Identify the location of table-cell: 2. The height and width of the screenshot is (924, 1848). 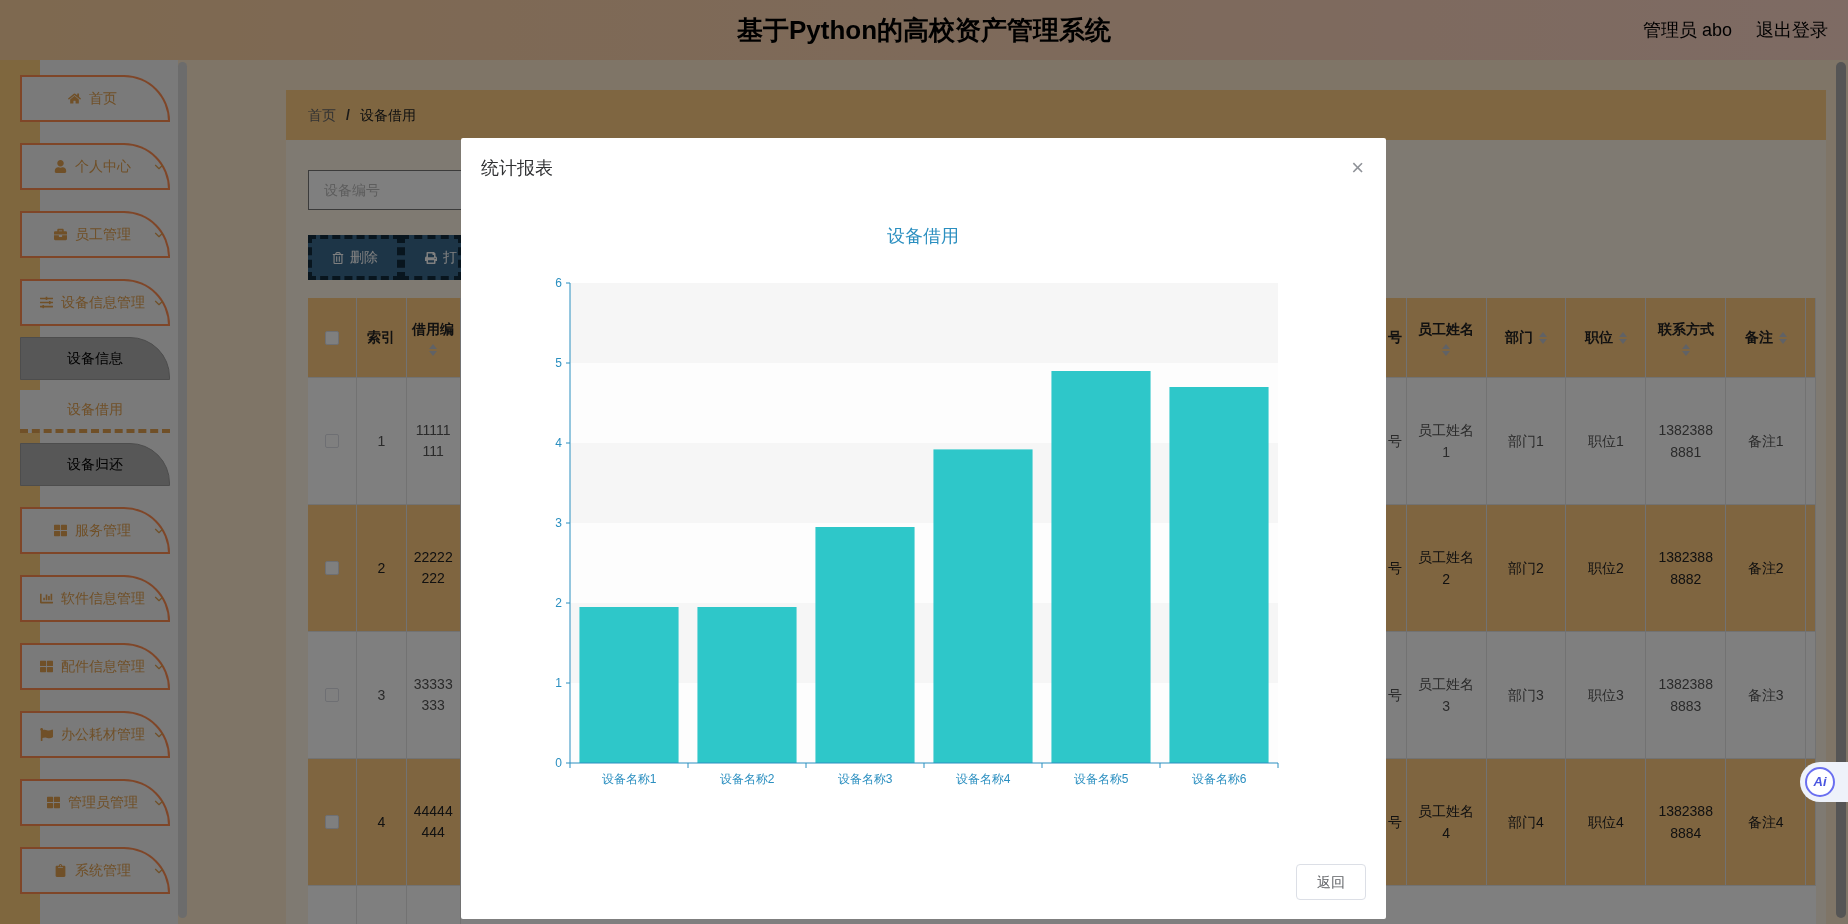
(381, 568).